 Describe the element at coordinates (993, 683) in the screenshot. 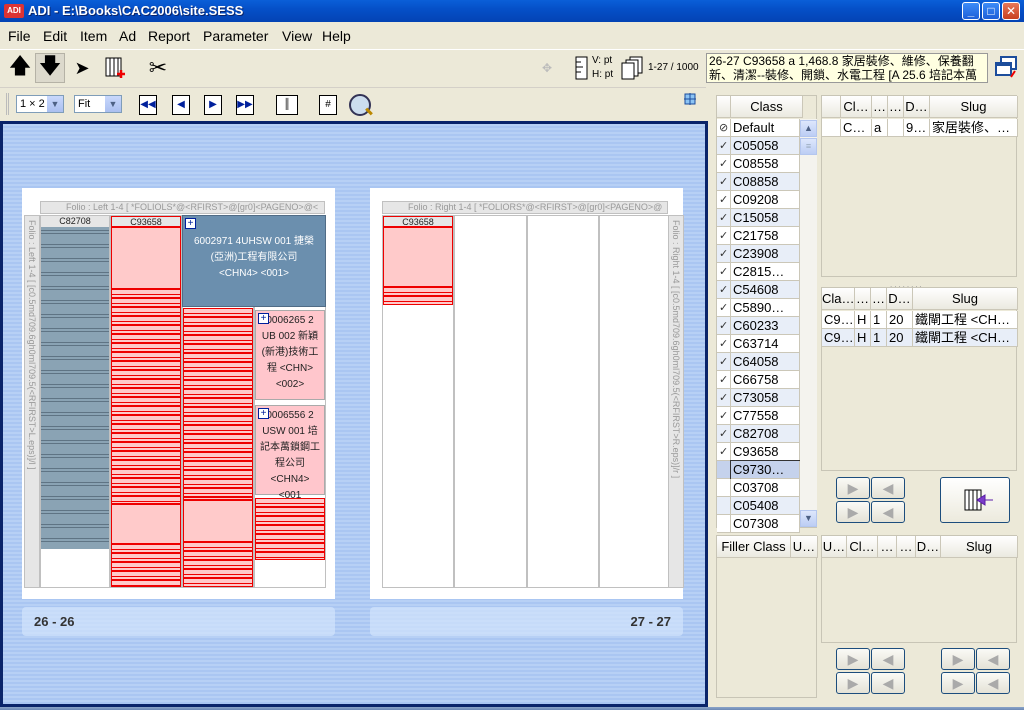

I see `filler2-move-left-alt-button: ◀` at that location.